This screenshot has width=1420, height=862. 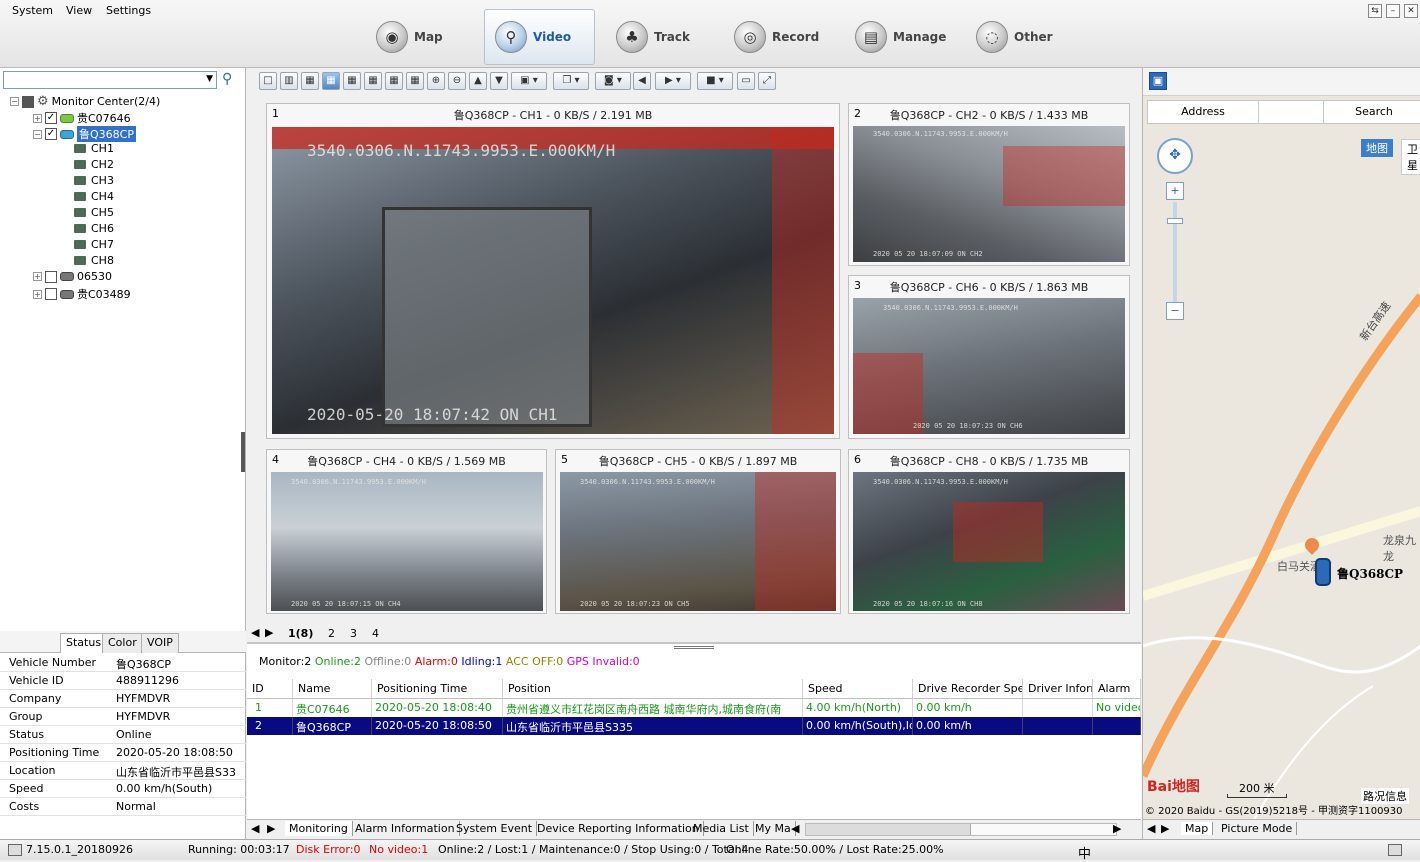 What do you see at coordinates (270, 689) in the screenshot?
I see `column-header: ID` at bounding box center [270, 689].